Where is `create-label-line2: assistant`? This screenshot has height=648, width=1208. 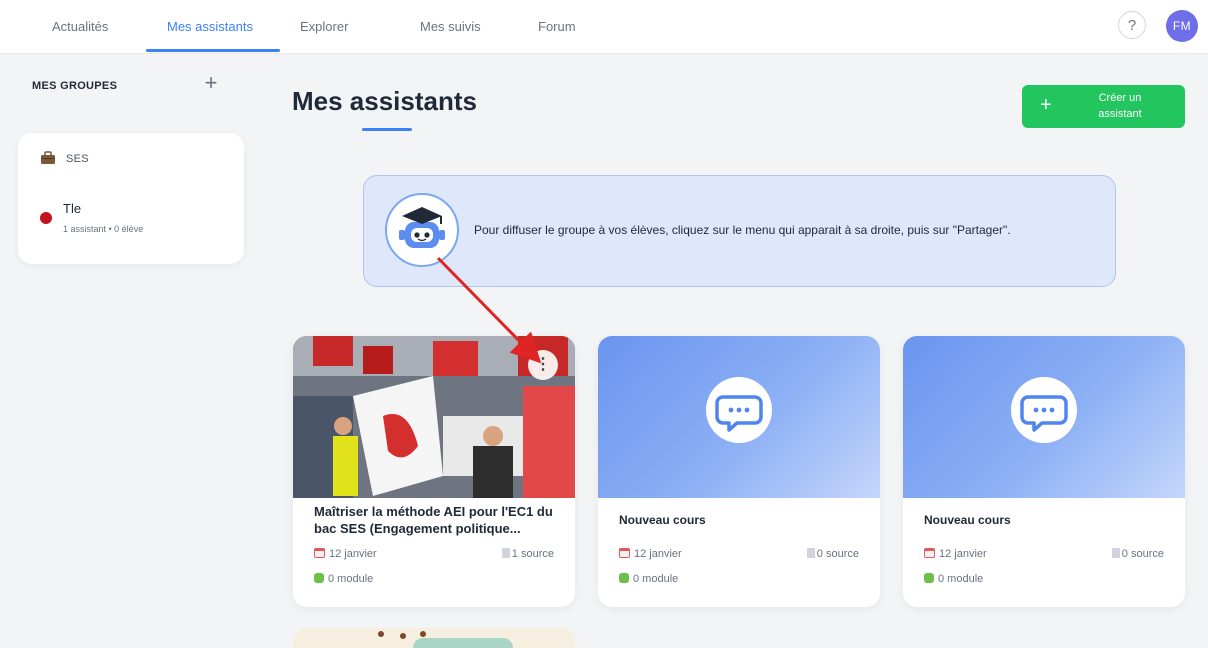 create-label-line2: assistant is located at coordinates (1120, 114).